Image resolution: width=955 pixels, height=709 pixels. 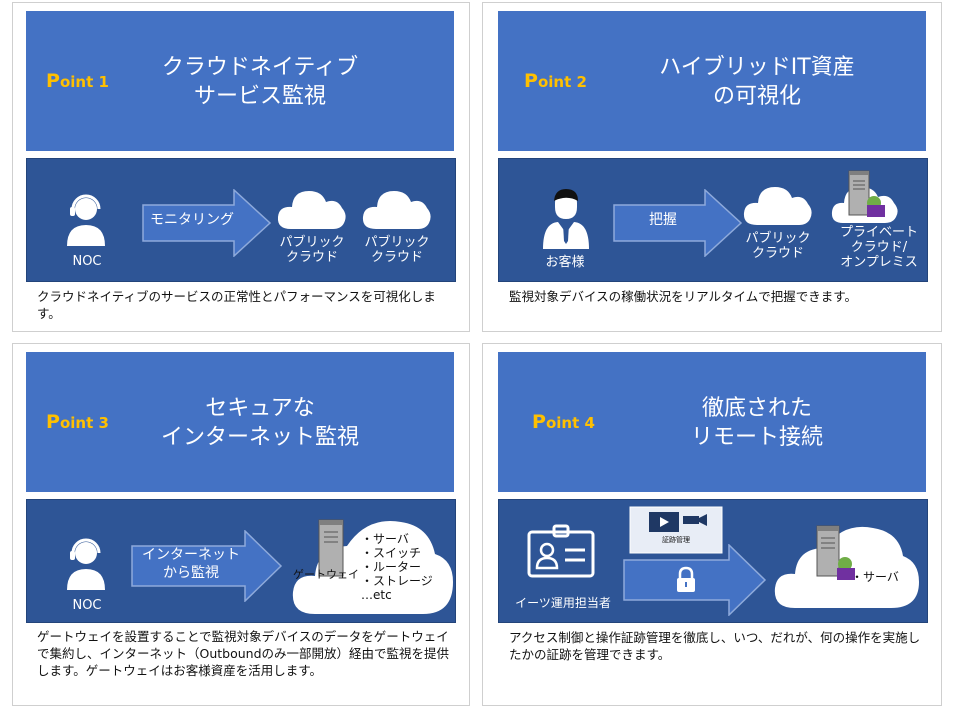 What do you see at coordinates (663, 220) in the screenshot?
I see `flow-arrow-label: 把握` at bounding box center [663, 220].